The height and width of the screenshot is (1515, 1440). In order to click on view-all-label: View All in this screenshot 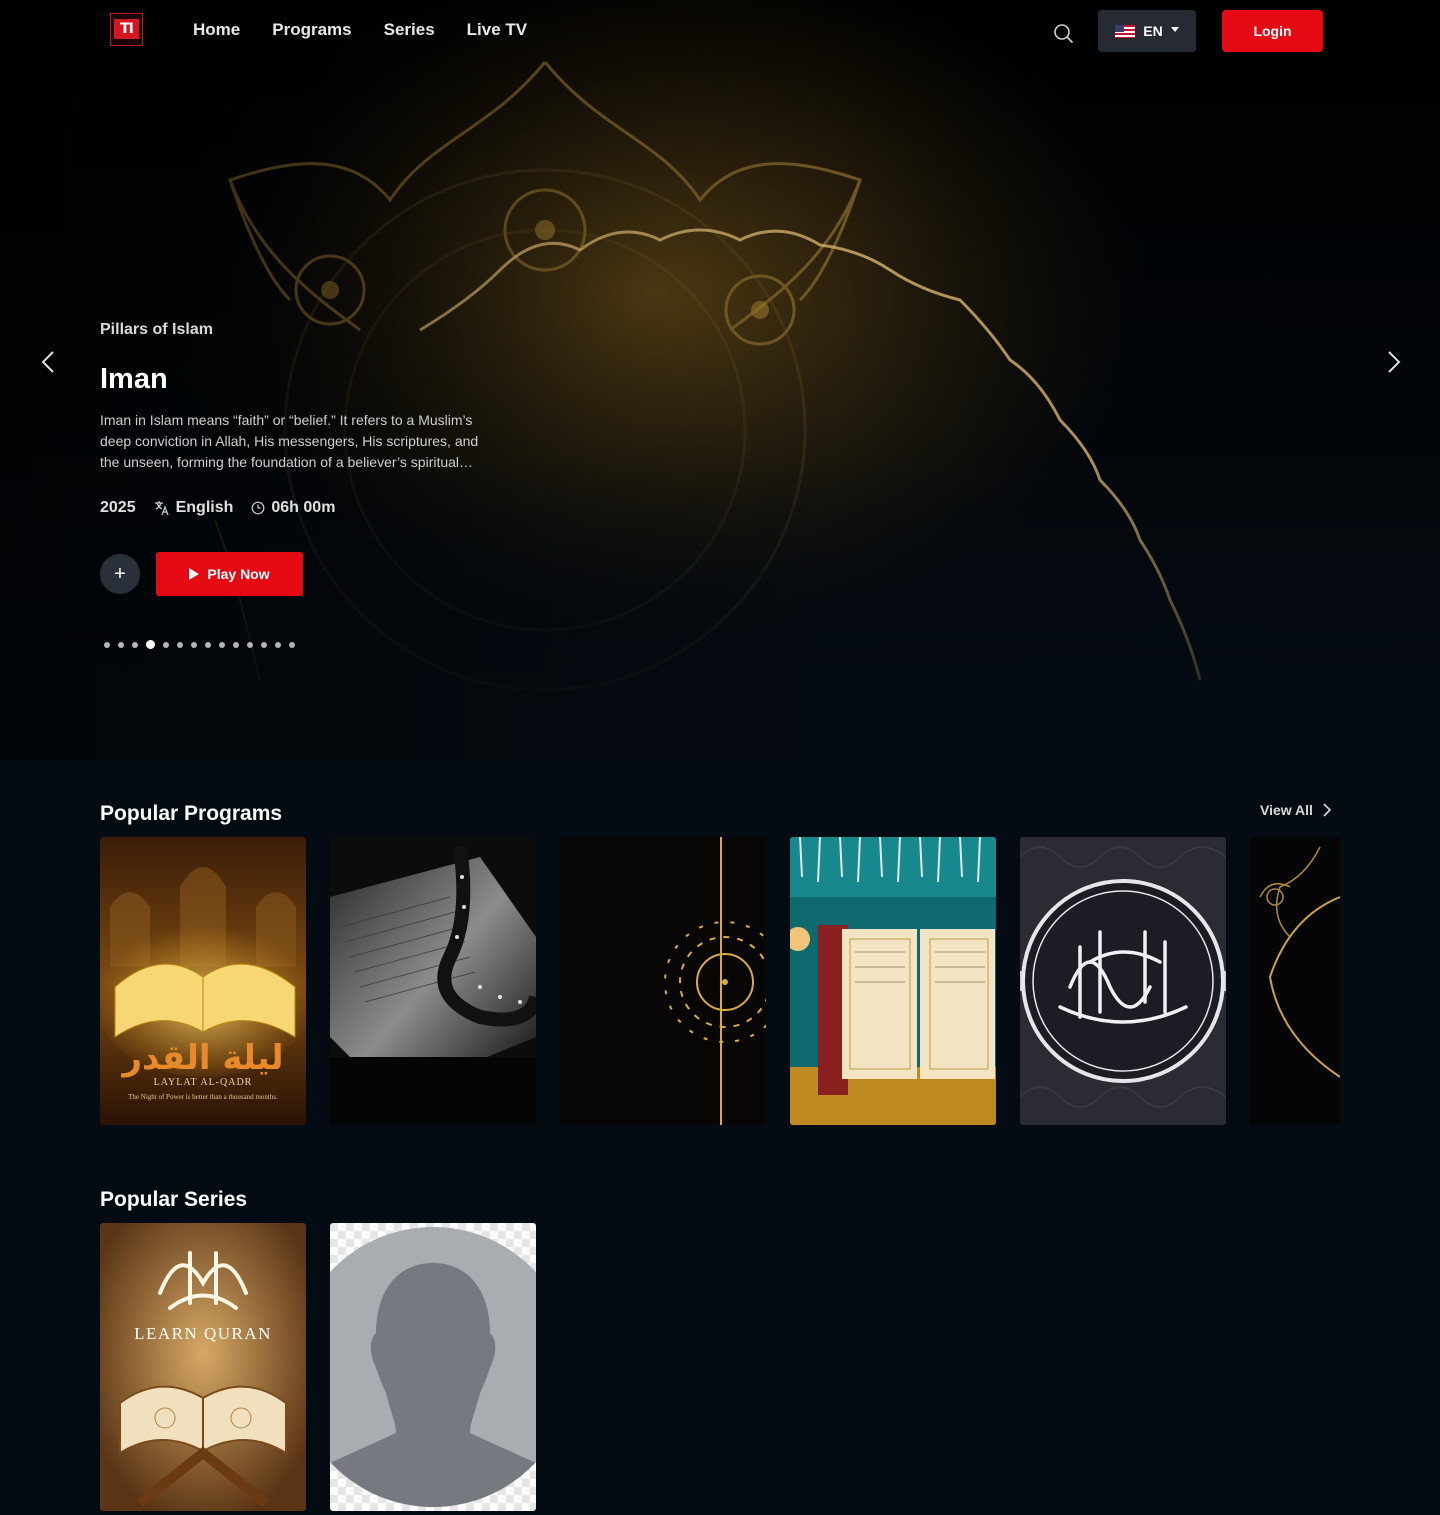, I will do `click(1286, 810)`.